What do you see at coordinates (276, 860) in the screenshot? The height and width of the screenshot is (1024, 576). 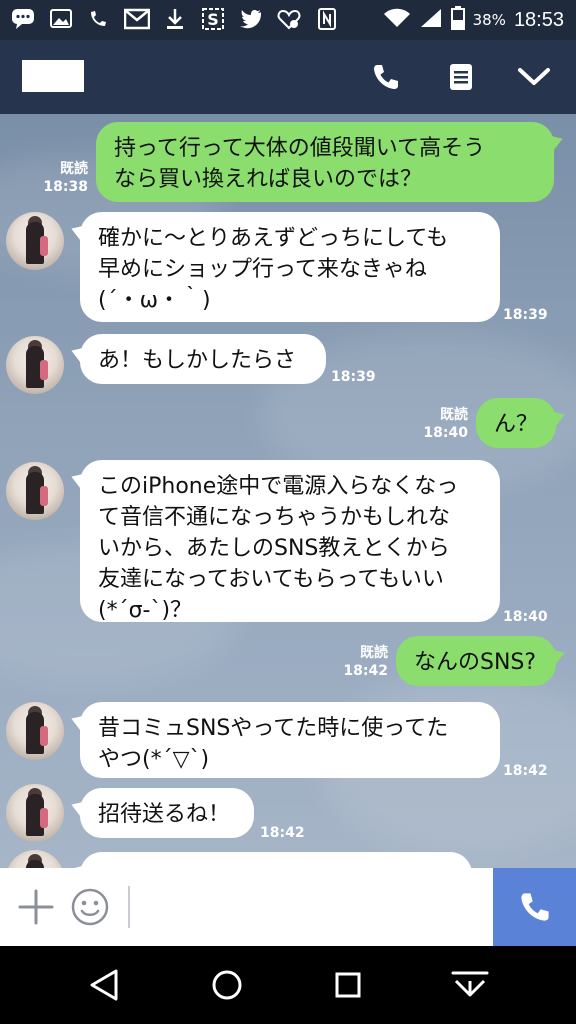 I see `incoming-message-bubble` at bounding box center [276, 860].